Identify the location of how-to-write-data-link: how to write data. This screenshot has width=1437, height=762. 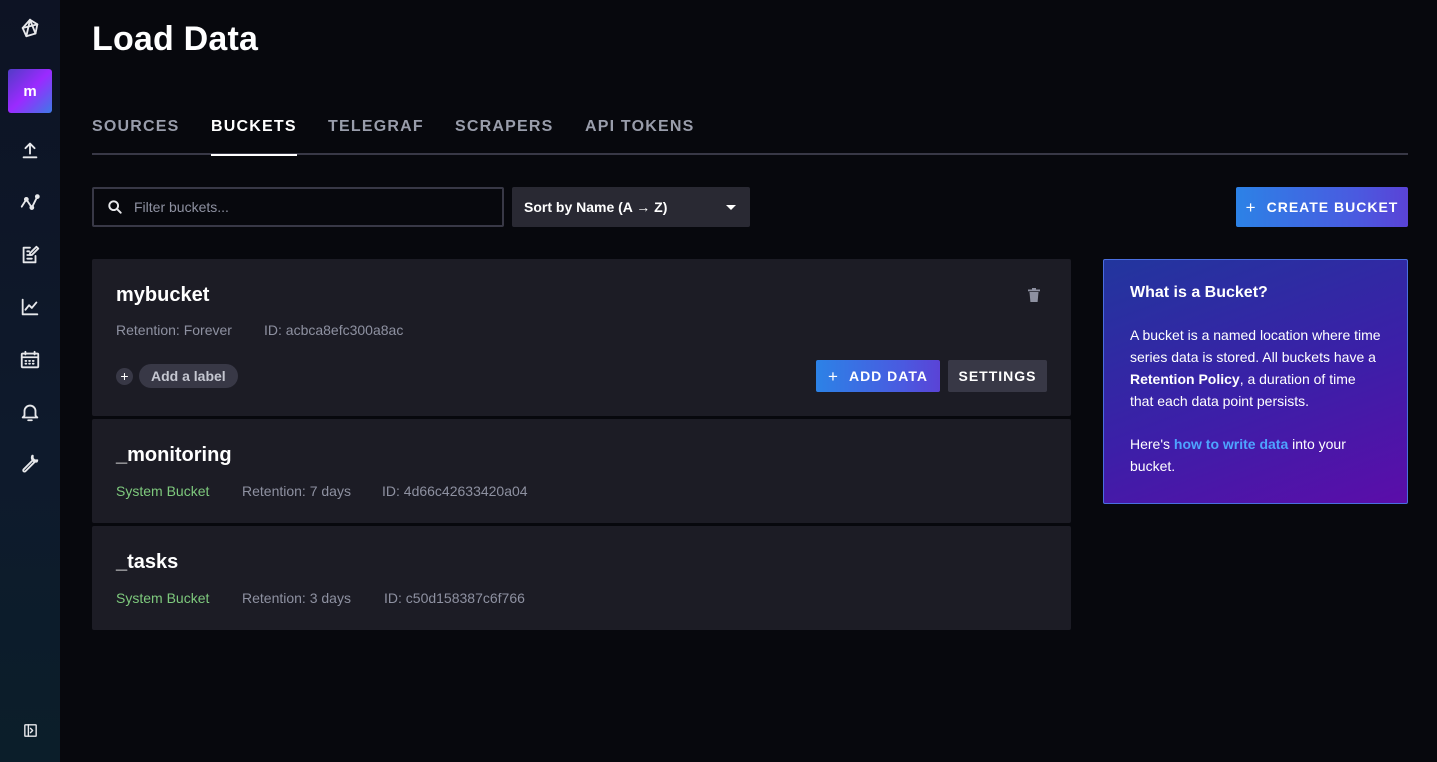
(1231, 444).